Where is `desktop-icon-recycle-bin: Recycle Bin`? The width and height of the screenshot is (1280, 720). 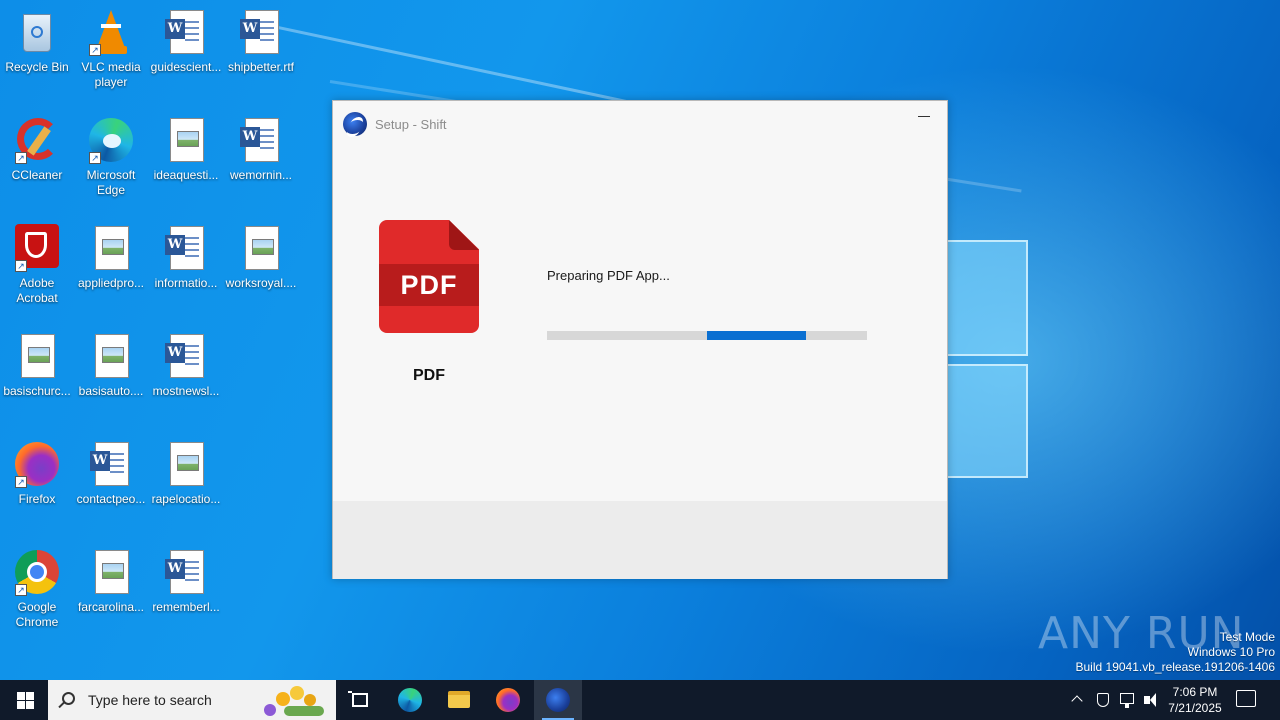 desktop-icon-recycle-bin: Recycle Bin is located at coordinates (37, 41).